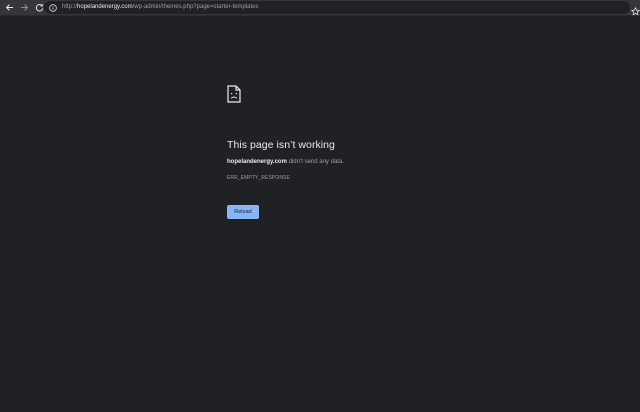  What do you see at coordinates (105, 7) in the screenshot?
I see `url-host: hopelandenergy.com` at bounding box center [105, 7].